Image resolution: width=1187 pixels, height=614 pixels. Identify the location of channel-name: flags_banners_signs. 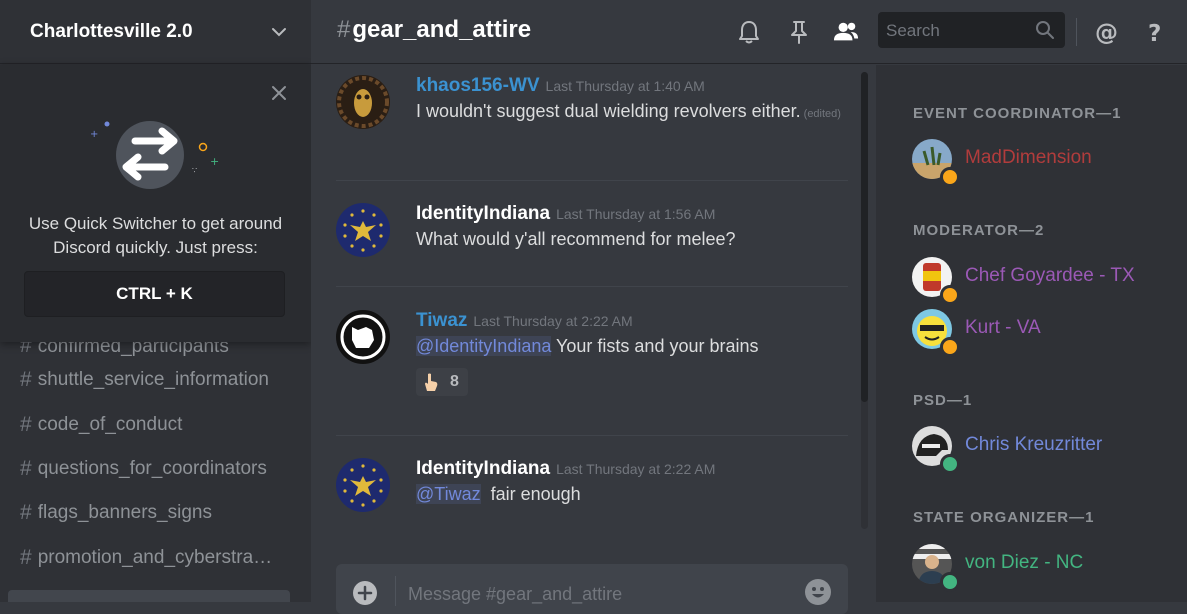
(124, 513).